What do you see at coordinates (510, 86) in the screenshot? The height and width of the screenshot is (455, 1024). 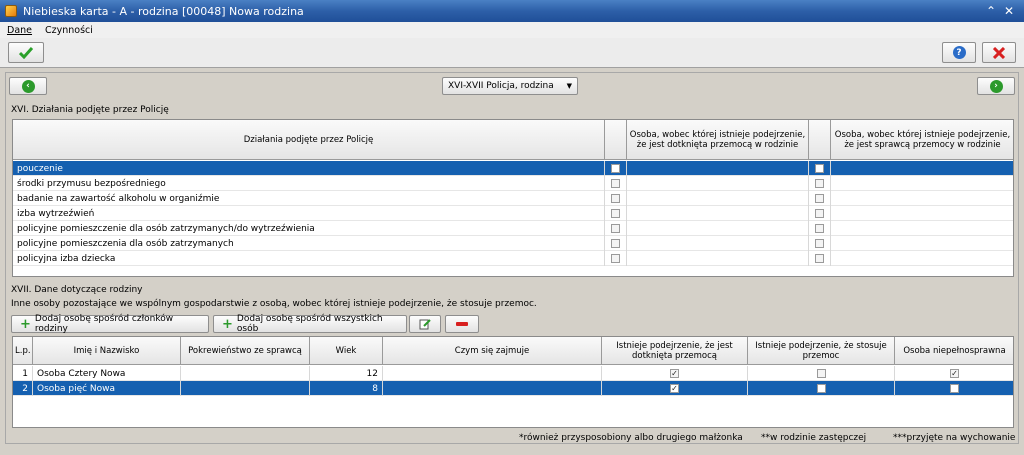 I see `section-select: XVI-XVII Policja, rodzina ▼` at bounding box center [510, 86].